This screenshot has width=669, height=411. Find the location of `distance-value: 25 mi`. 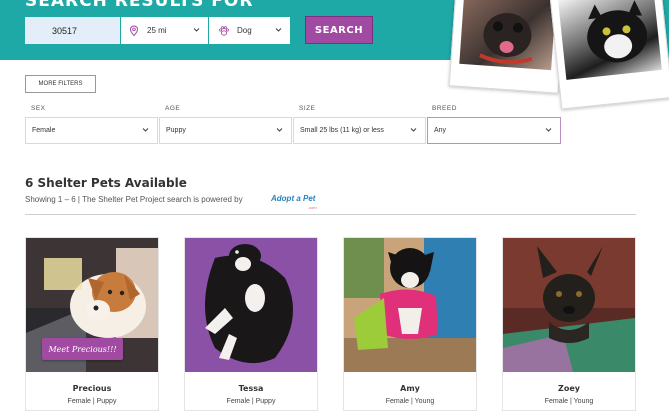

distance-value: 25 mi is located at coordinates (157, 30).